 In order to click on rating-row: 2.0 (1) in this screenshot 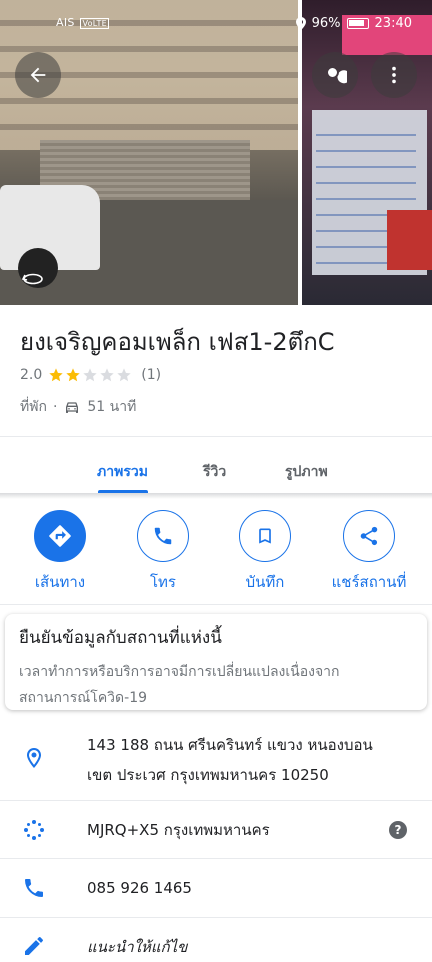, I will do `click(90, 375)`.